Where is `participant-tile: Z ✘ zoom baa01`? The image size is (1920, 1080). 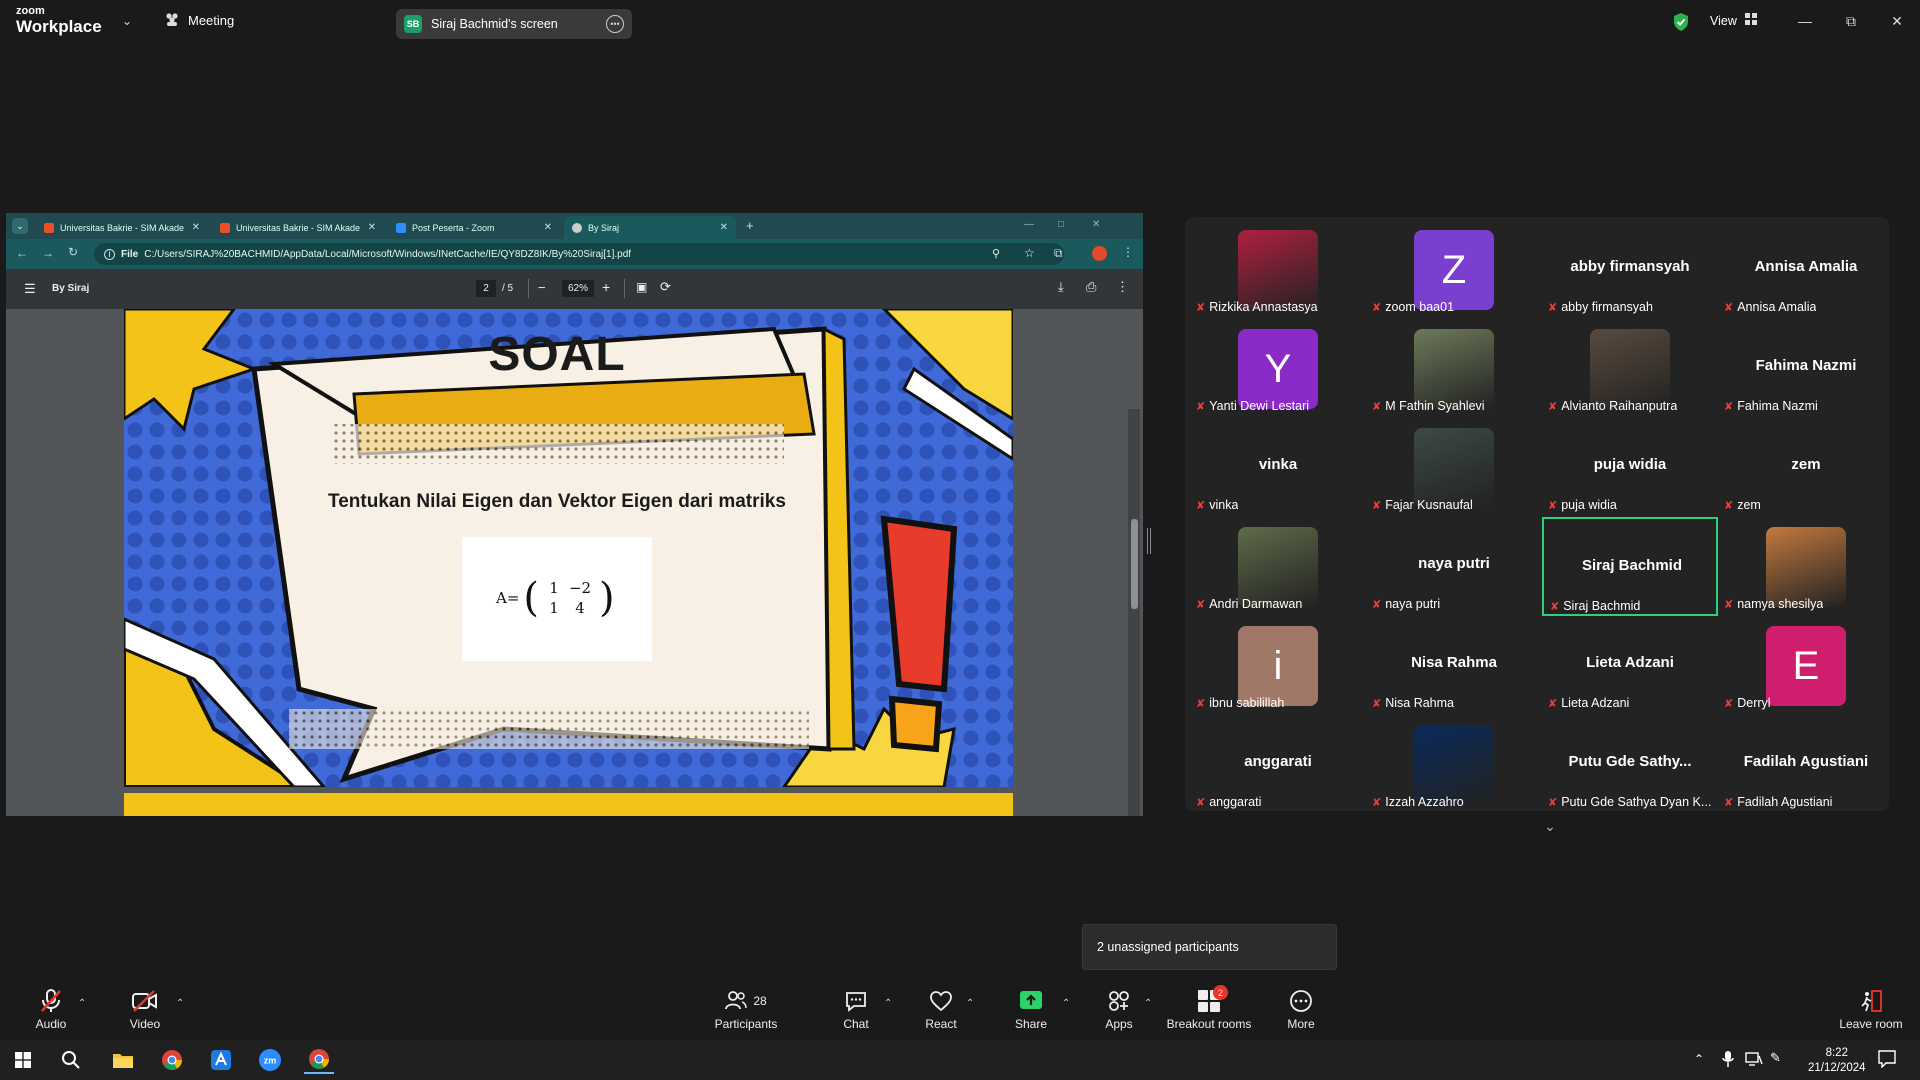 participant-tile: Z ✘ zoom baa01 is located at coordinates (1454, 269).